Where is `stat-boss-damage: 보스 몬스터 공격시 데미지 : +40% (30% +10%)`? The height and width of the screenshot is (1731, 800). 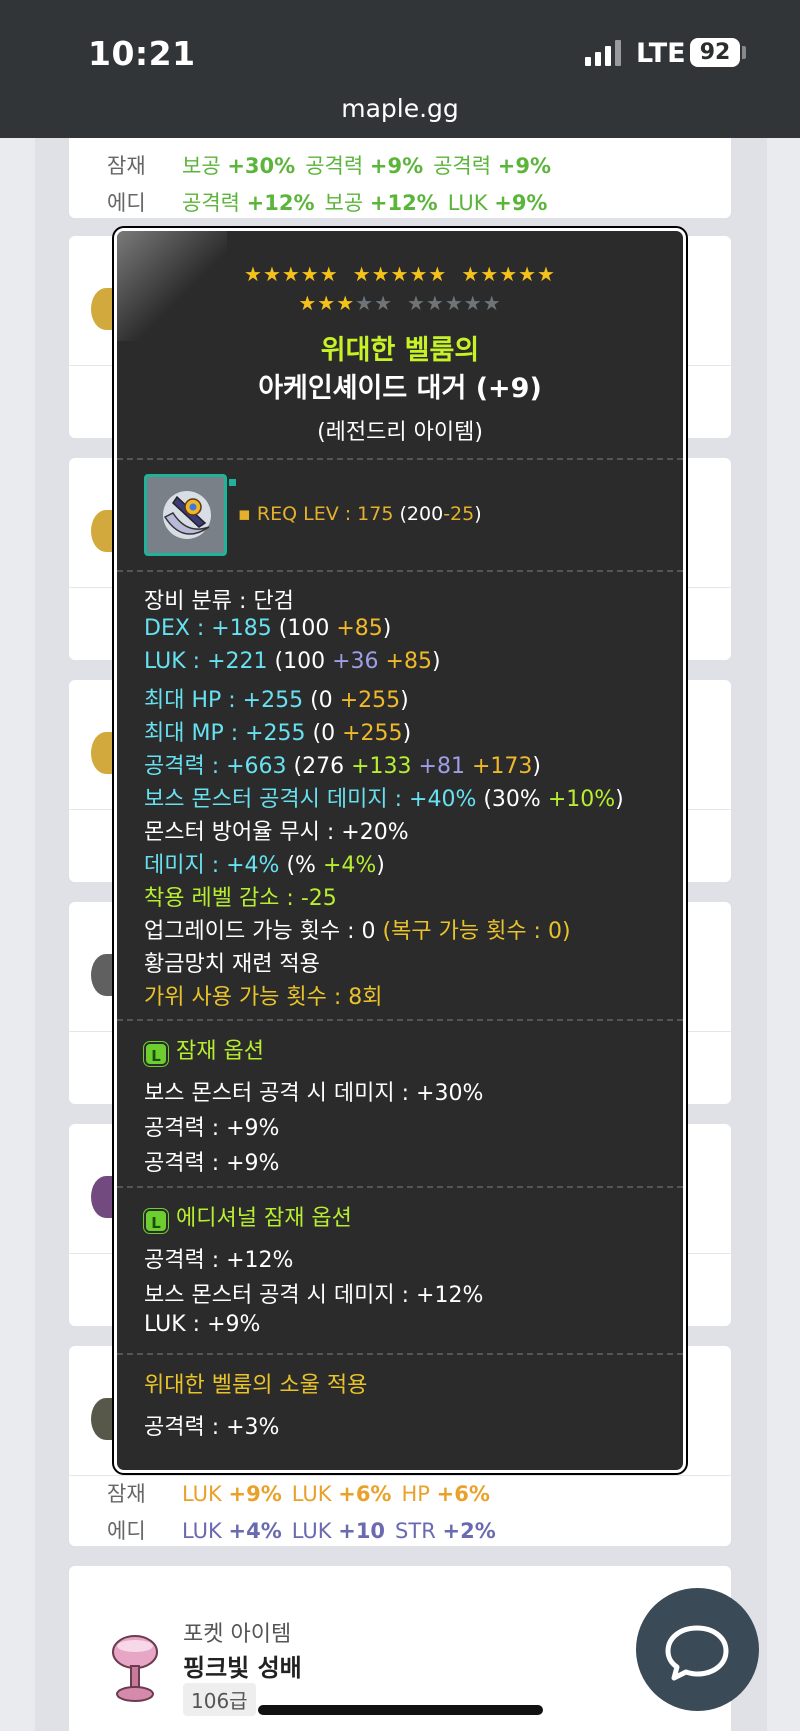
stat-boss-damage: 보스 몬스터 공격시 데미지 : +40% (30% +10%) is located at coordinates (384, 799).